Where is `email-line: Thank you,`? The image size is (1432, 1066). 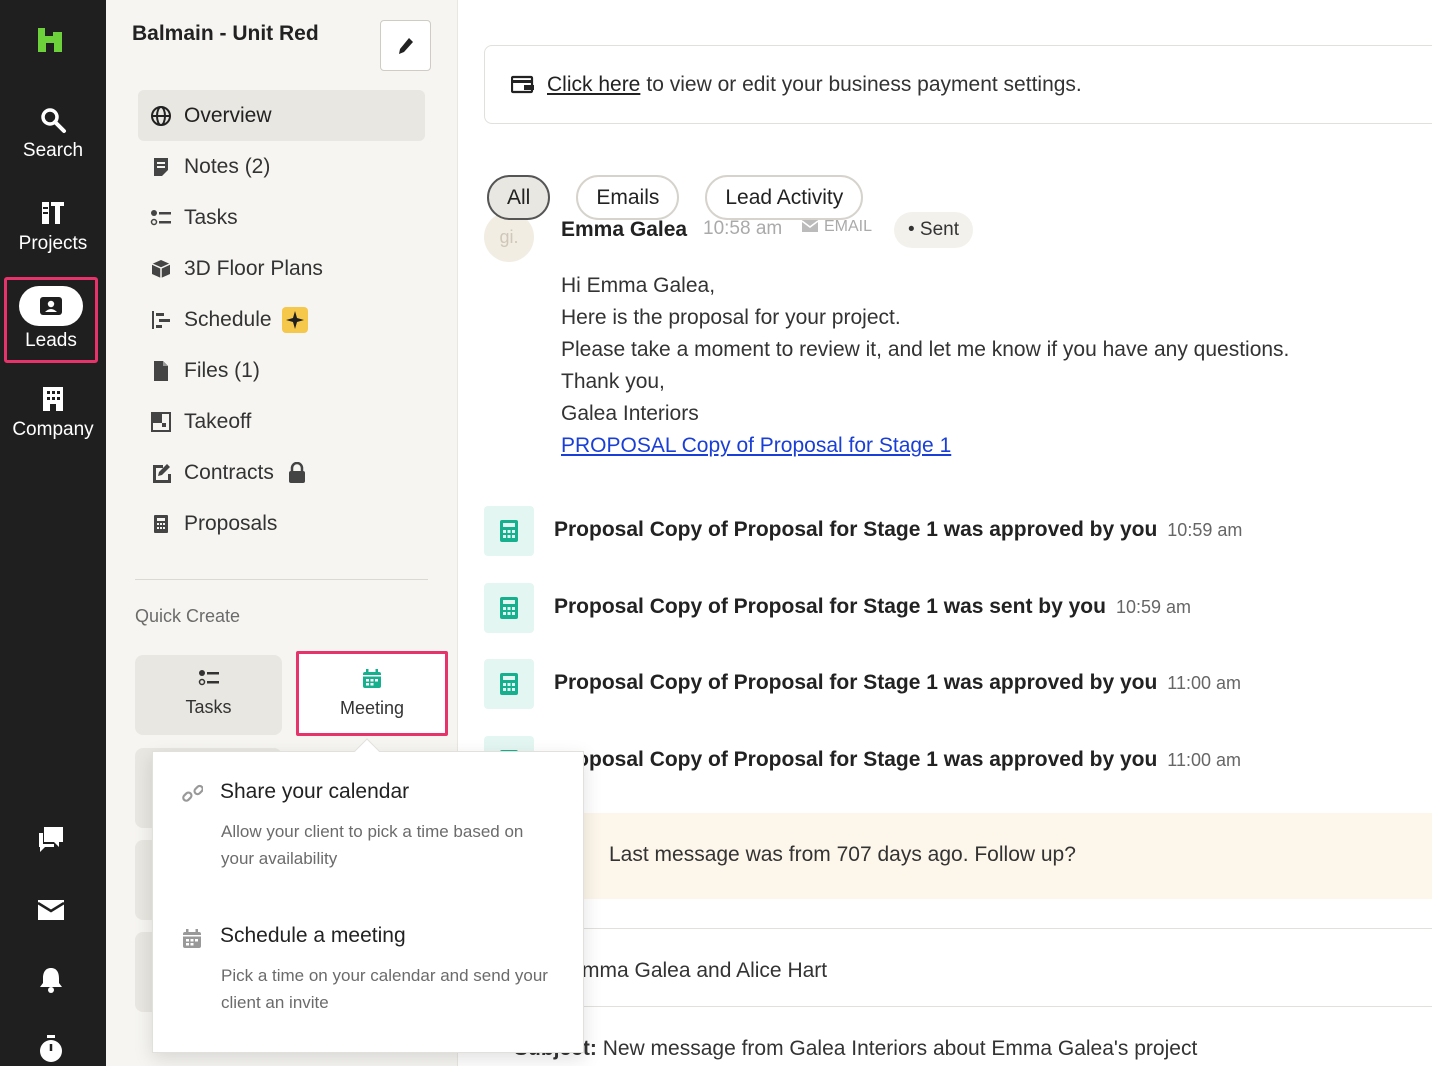
email-line: Thank you, is located at coordinates (613, 381).